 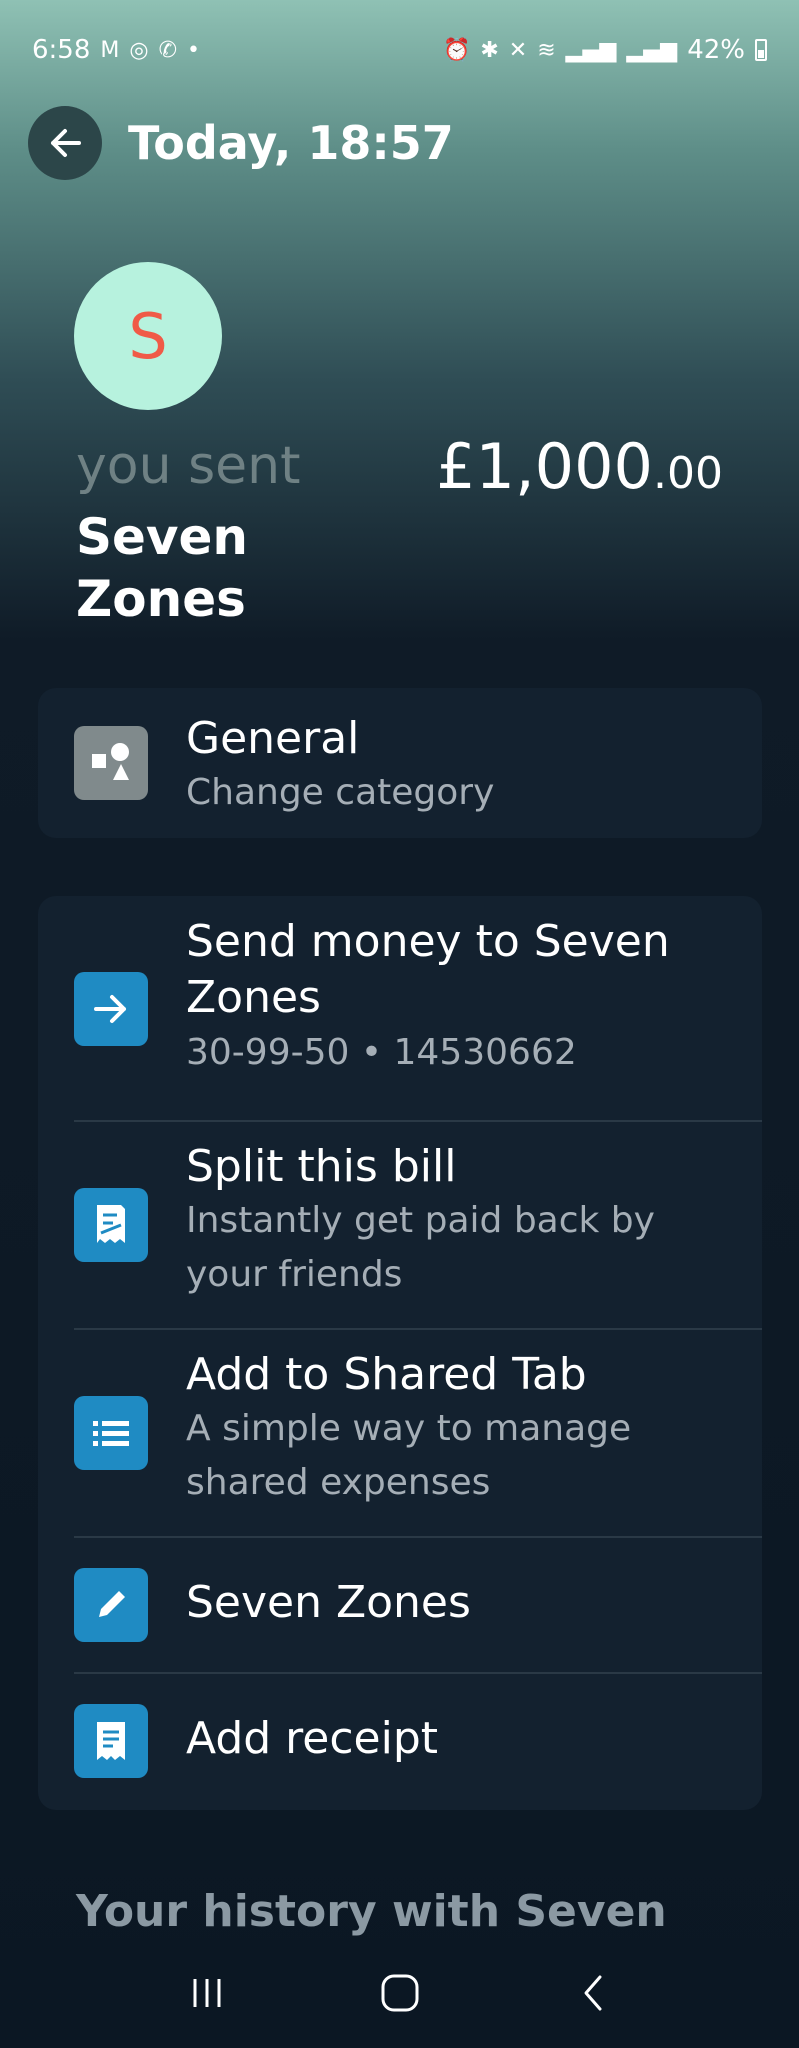 What do you see at coordinates (291, 143) in the screenshot?
I see `page-title: Today, 18:57` at bounding box center [291, 143].